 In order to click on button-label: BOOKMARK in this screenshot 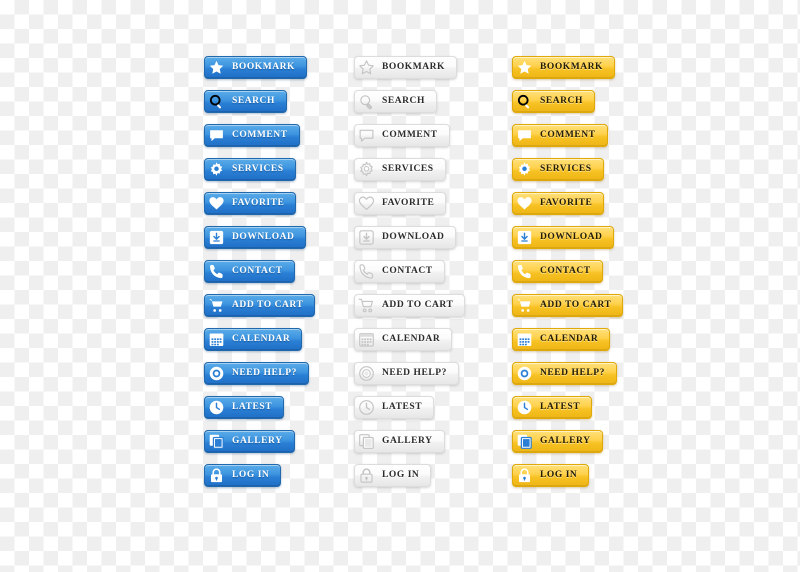, I will do `click(571, 66)`.